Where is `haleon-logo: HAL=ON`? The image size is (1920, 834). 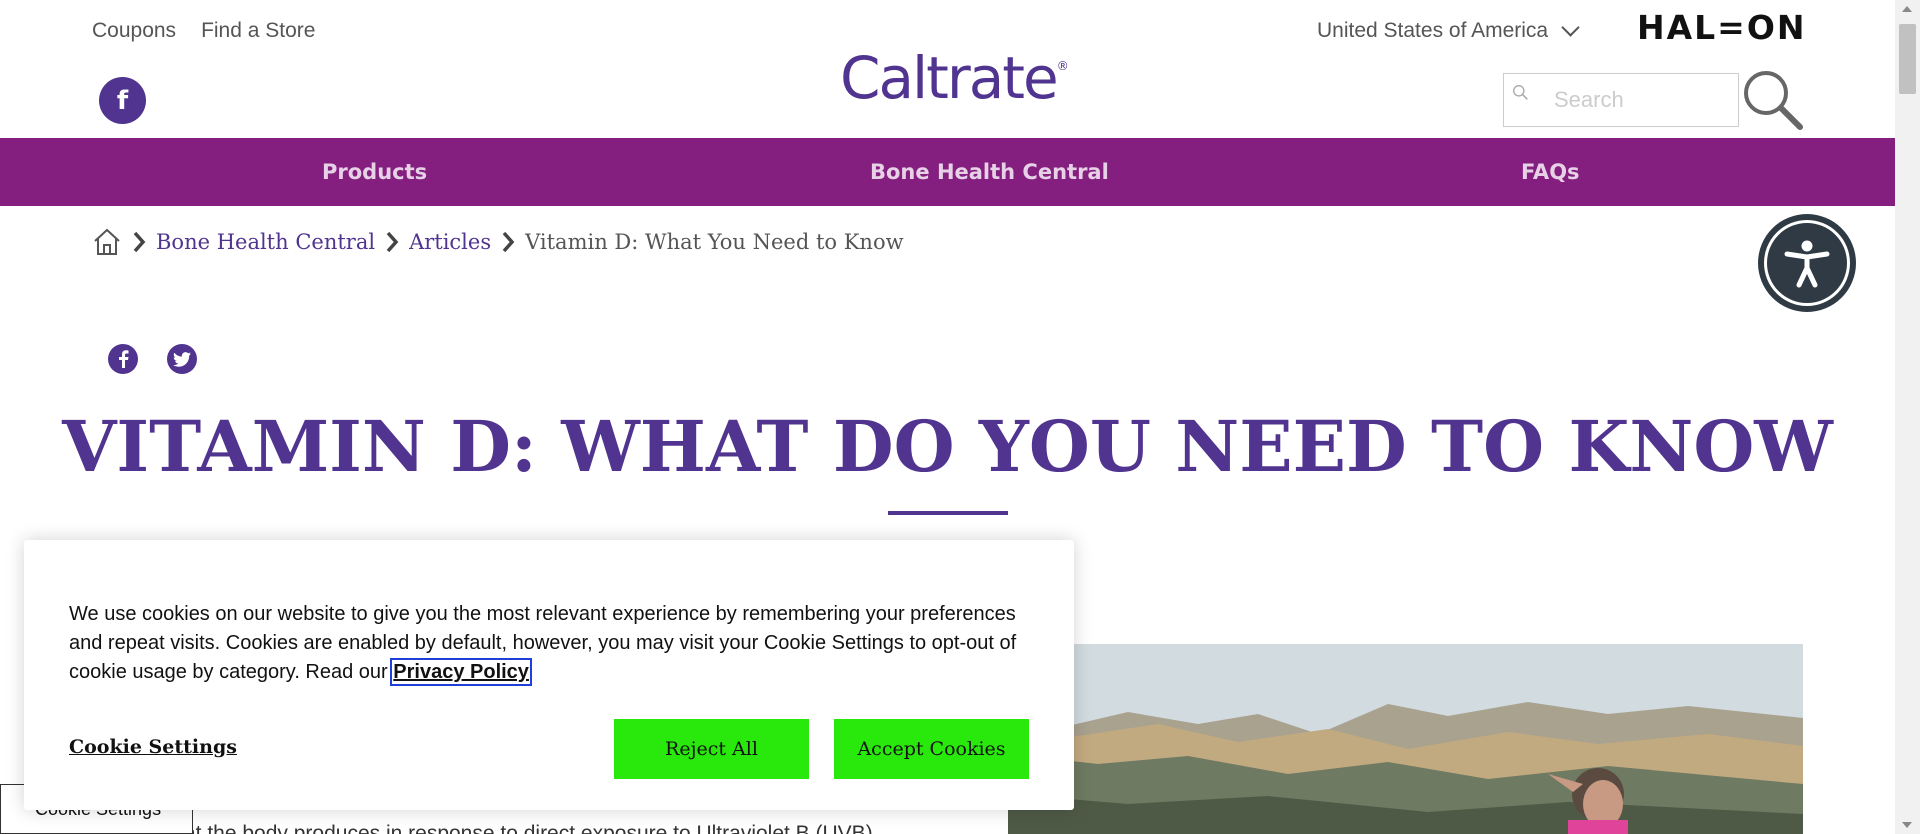 haleon-logo: HAL=ON is located at coordinates (1722, 27).